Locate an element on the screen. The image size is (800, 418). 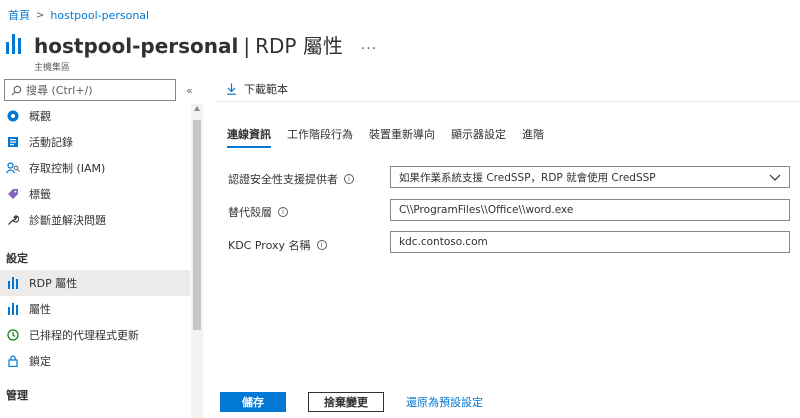
activity-log-icon is located at coordinates (13, 142).